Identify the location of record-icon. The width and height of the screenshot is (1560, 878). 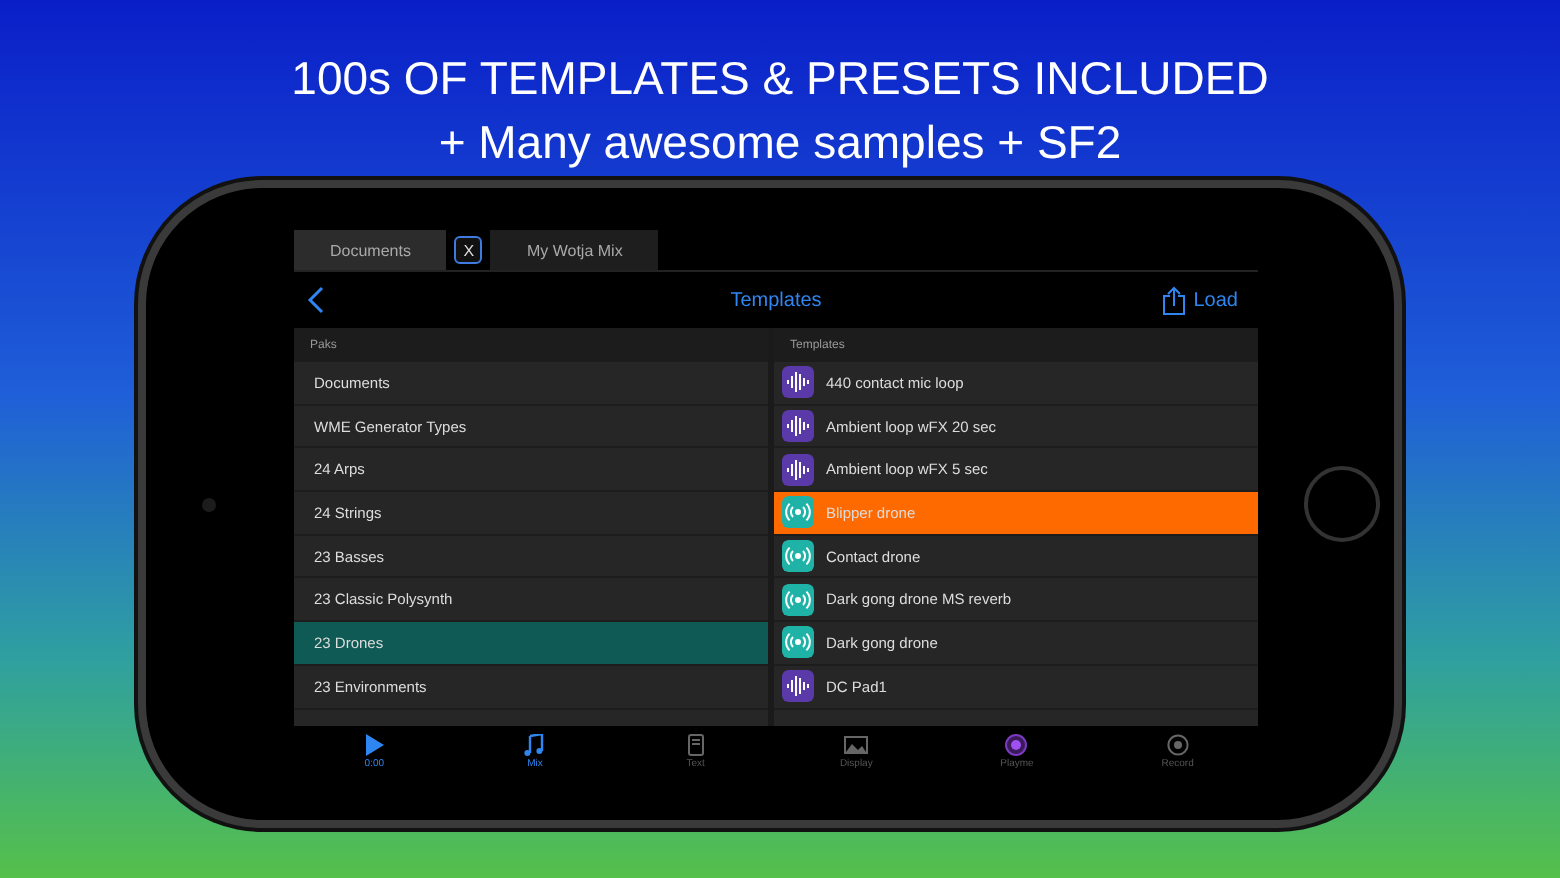
(1177, 745).